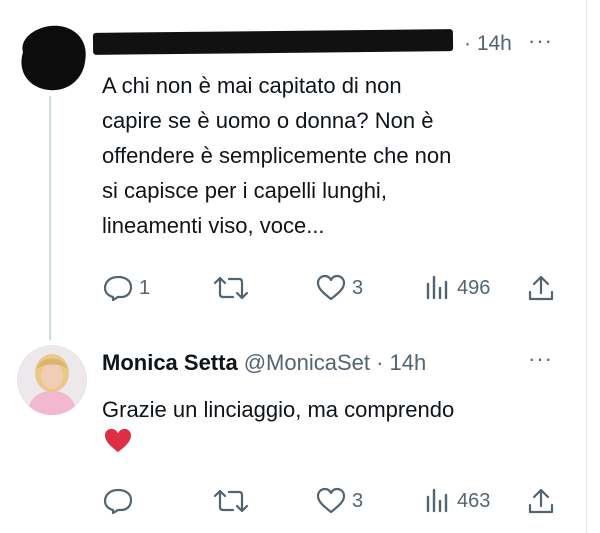  Describe the element at coordinates (488, 44) in the screenshot. I see `tweet-timestamp: · 14h` at that location.